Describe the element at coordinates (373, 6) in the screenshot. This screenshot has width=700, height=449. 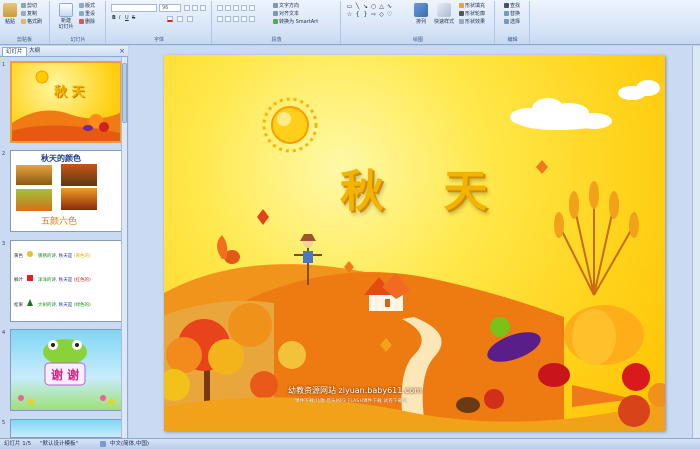
I see `shape-oval-icon: ○` at that location.